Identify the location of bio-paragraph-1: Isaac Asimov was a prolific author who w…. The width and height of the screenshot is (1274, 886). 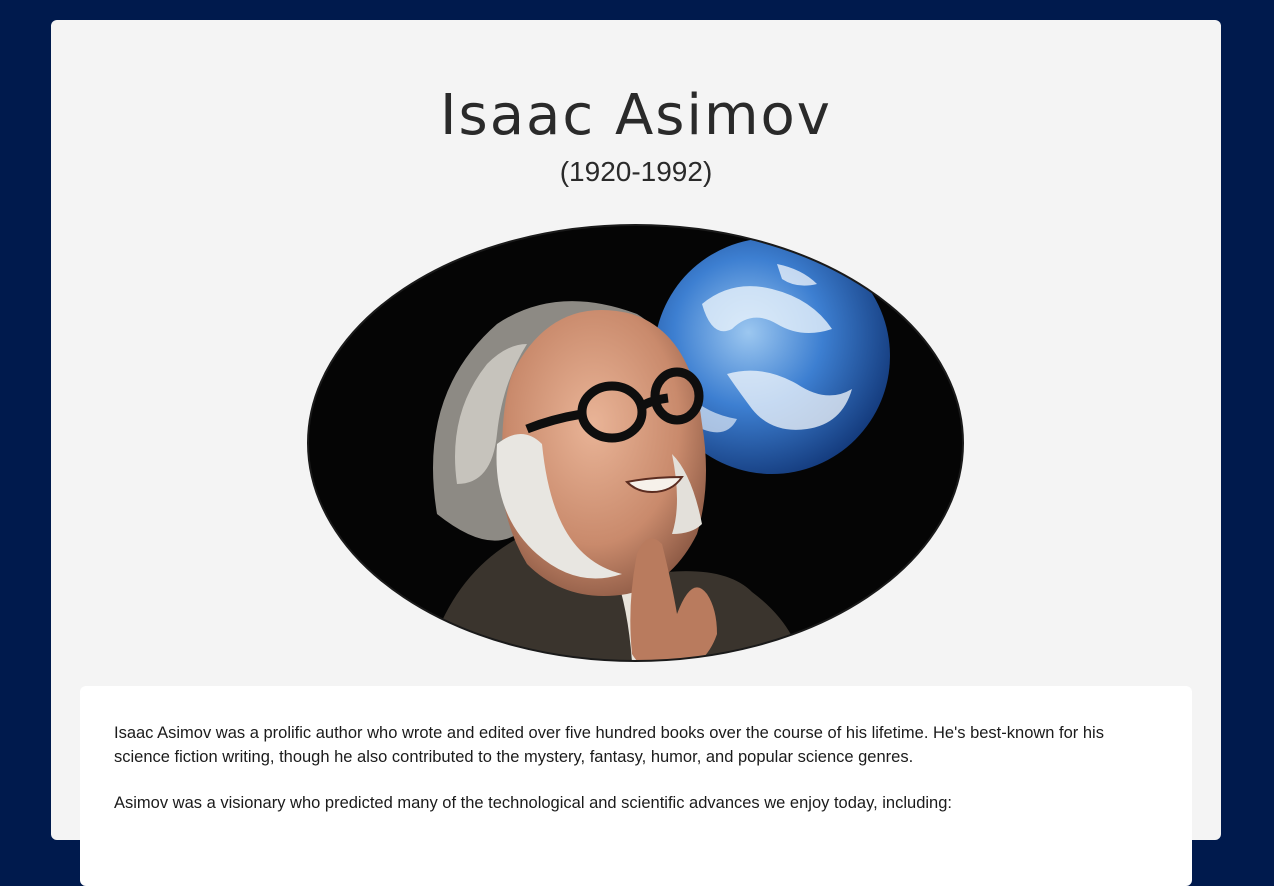
(609, 745).